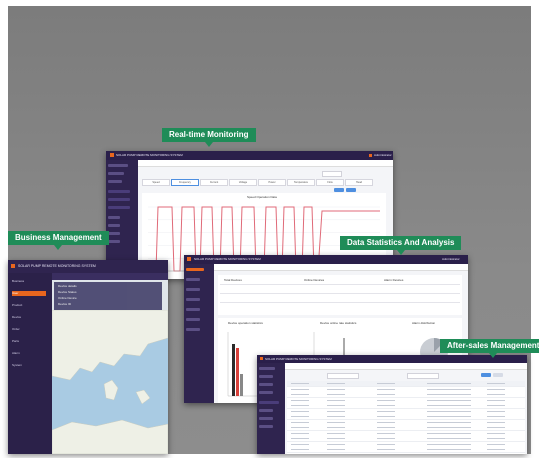  What do you see at coordinates (214, 182) in the screenshot?
I see `tab-current: Current` at bounding box center [214, 182].